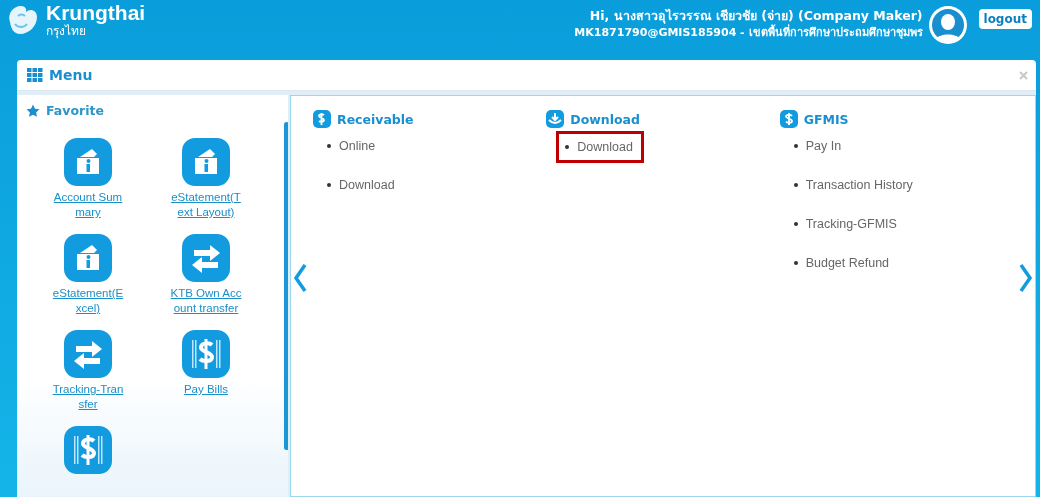 The height and width of the screenshot is (497, 1040). What do you see at coordinates (748, 33) in the screenshot?
I see `account-info: MK1871790@GMIS185904 - เขตพื้นที่การศึกษาประถมศึกษาชุมพร` at bounding box center [748, 33].